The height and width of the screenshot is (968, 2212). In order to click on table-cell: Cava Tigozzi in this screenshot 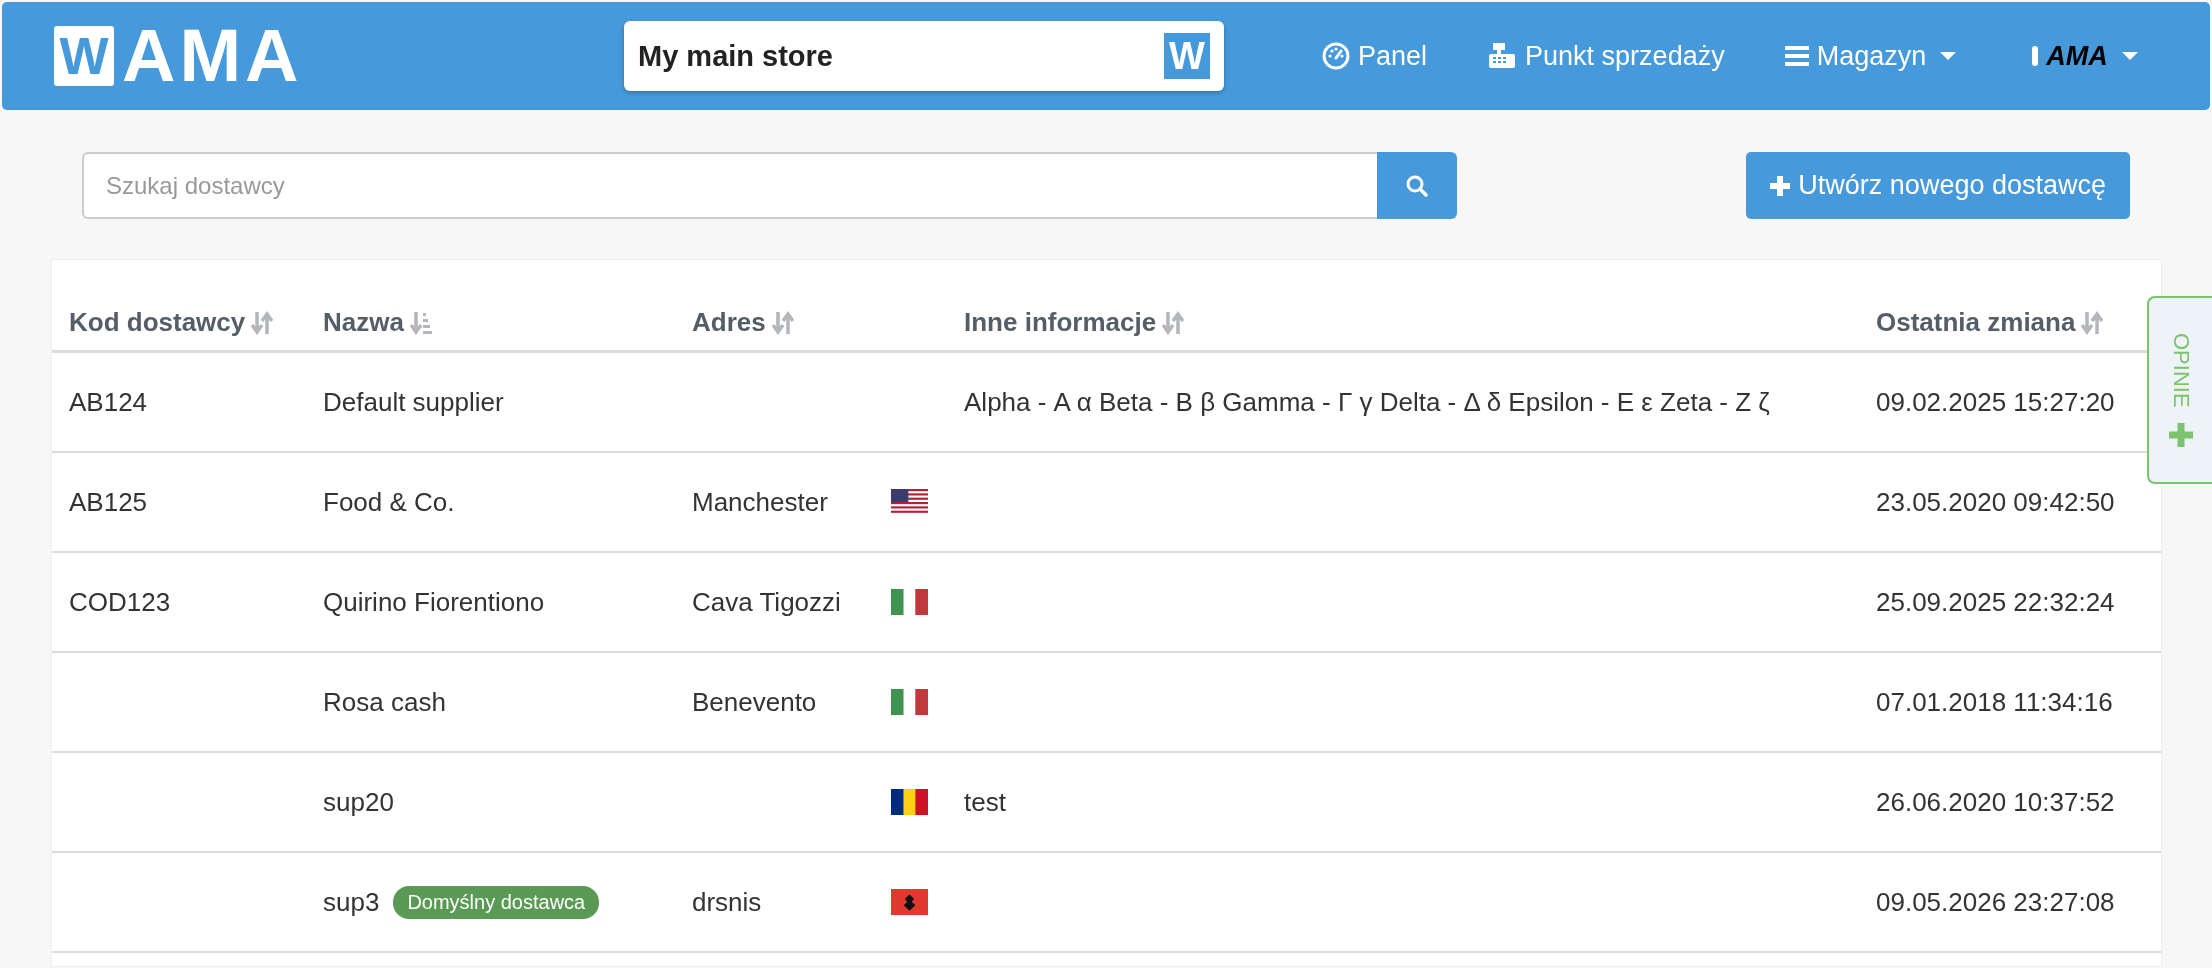, I will do `click(766, 601)`.